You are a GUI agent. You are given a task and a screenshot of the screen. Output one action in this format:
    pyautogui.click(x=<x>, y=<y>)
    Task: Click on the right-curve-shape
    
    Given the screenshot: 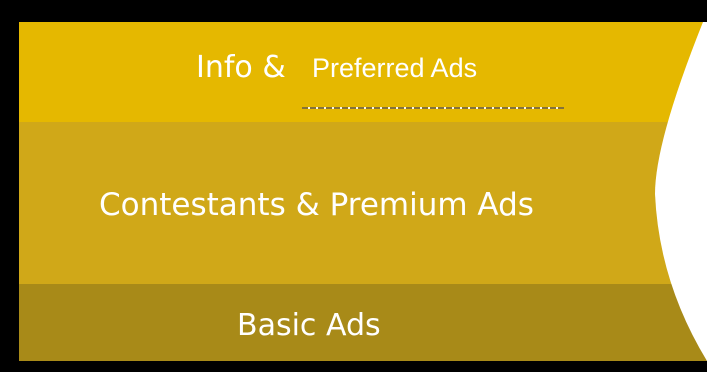 What is the action you would take?
    pyautogui.click(x=681, y=191)
    